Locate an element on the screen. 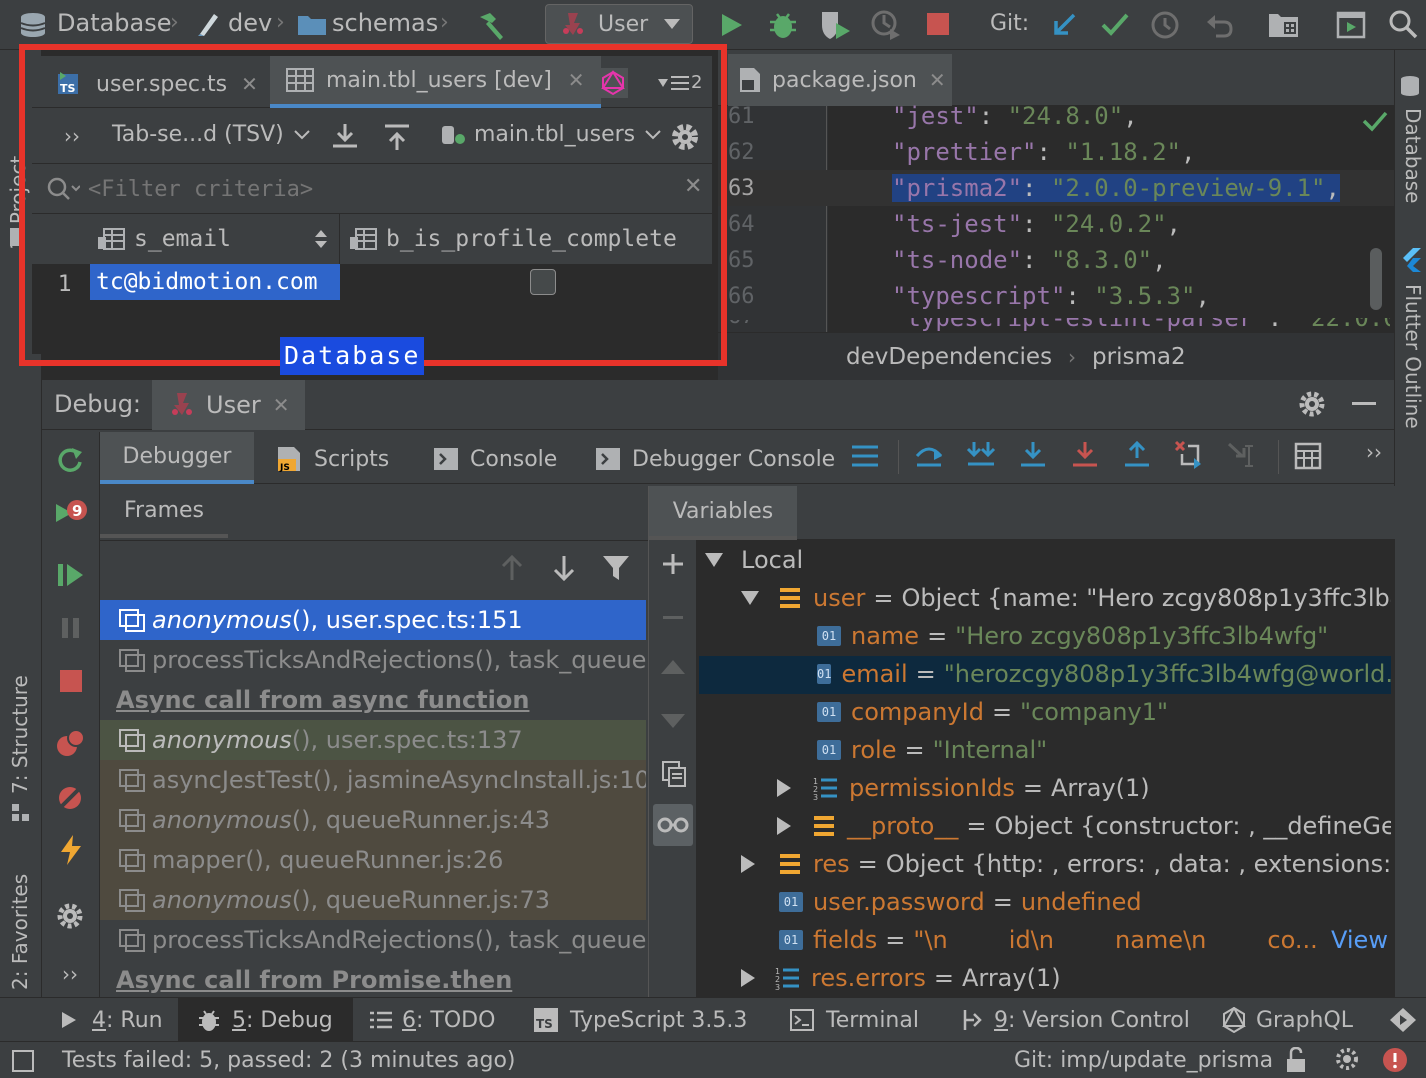 Image resolution: width=1426 pixels, height=1078 pixels. tab-debugger-console: Debugger Console is located at coordinates (715, 459).